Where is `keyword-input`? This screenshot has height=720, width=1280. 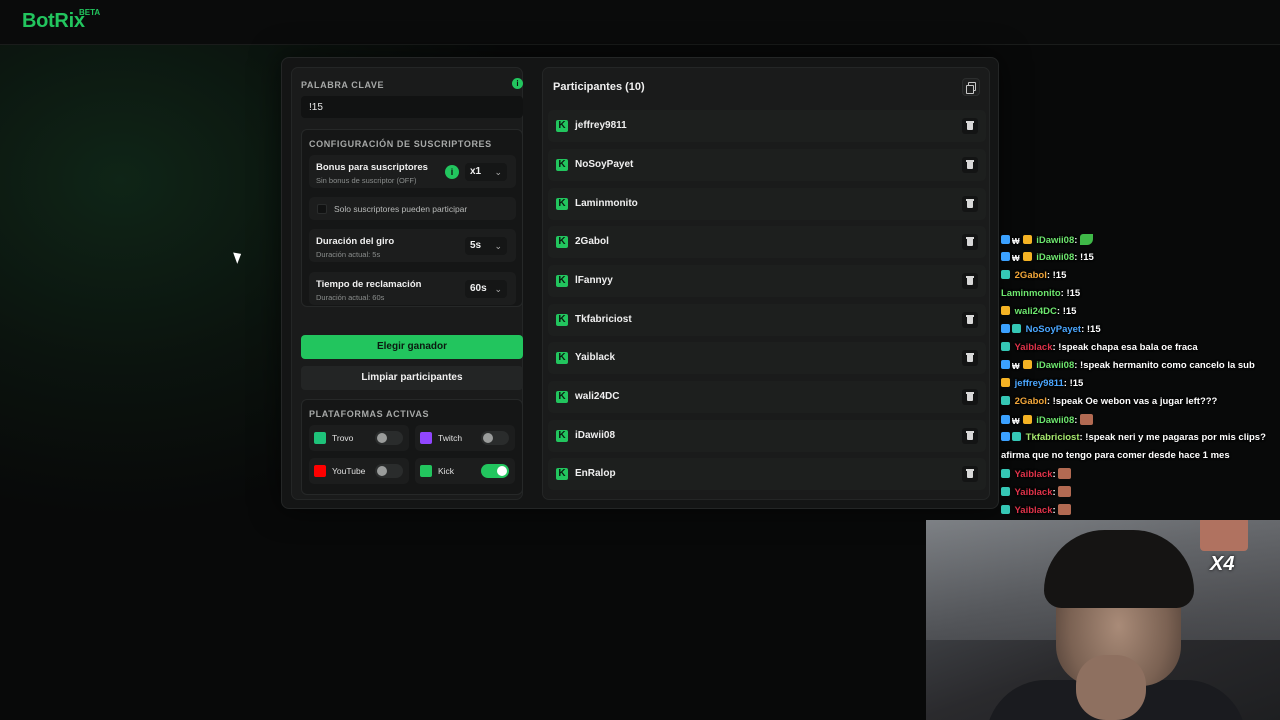
keyword-input is located at coordinates (412, 107).